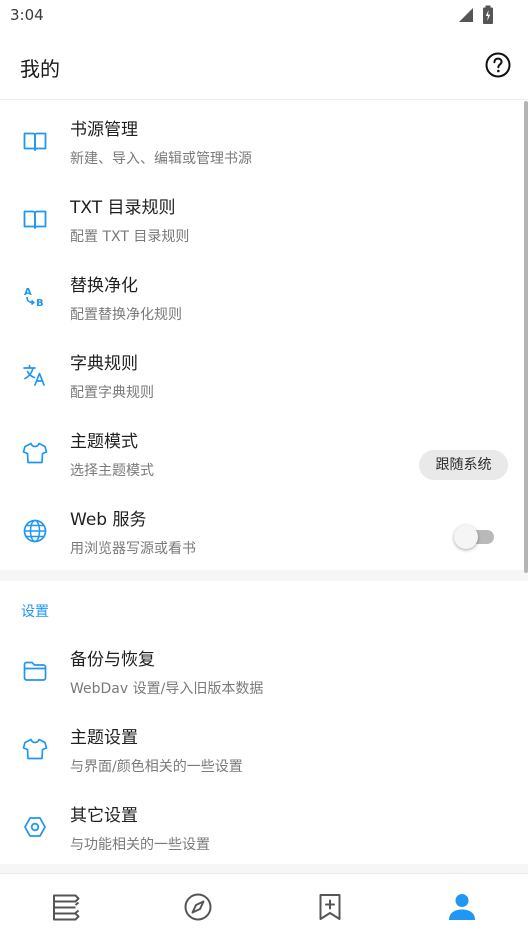  Describe the element at coordinates (34, 298) in the screenshot. I see `swap-ab-icon: A B` at that location.